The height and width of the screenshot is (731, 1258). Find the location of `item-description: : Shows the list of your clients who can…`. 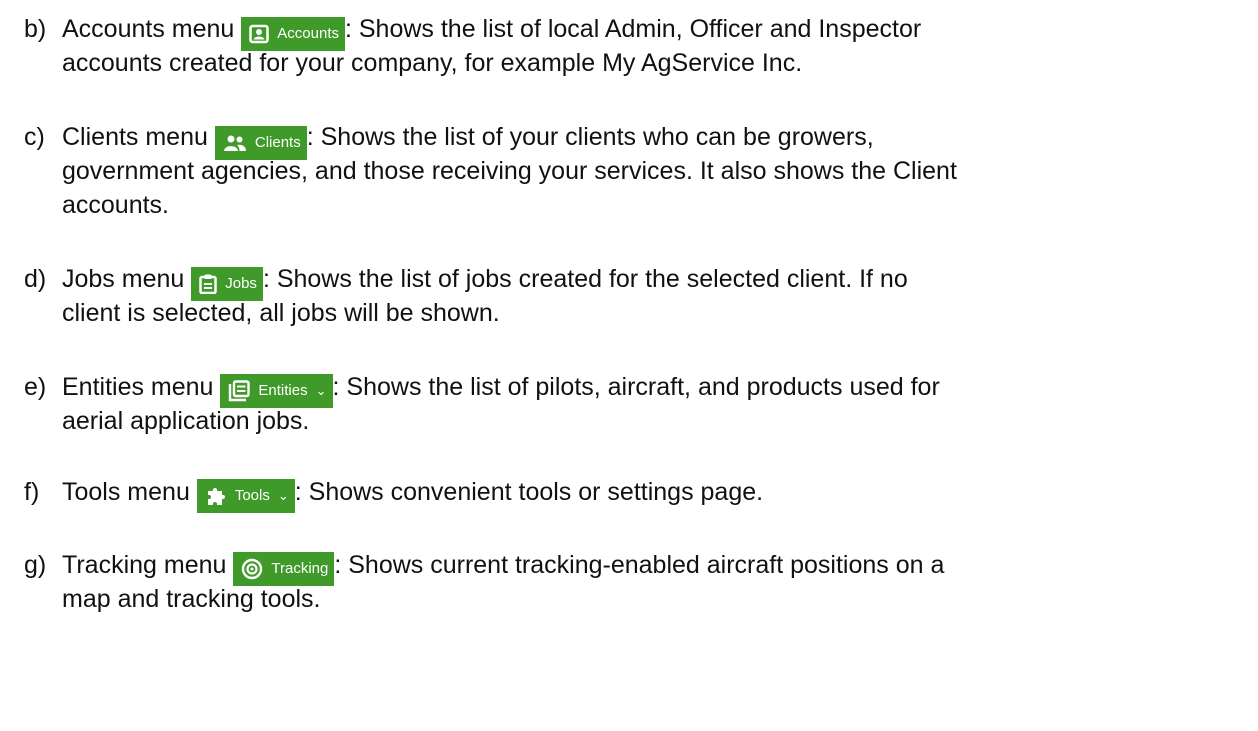

item-description: : Shows the list of your clients who can… is located at coordinates (590, 137).